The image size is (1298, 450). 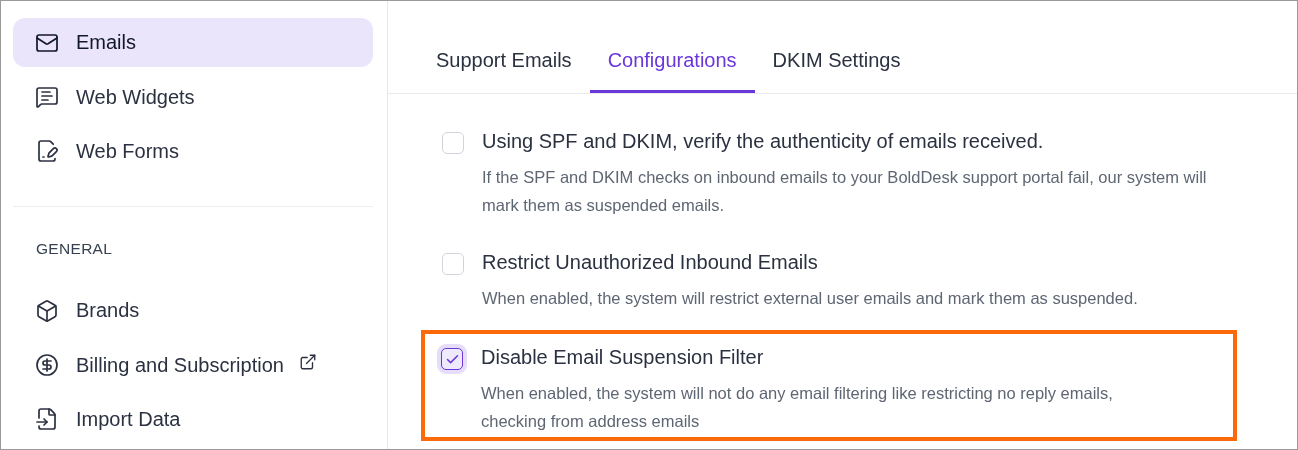 What do you see at coordinates (193, 365) in the screenshot?
I see `sidebar-item: Billing and Subscription` at bounding box center [193, 365].